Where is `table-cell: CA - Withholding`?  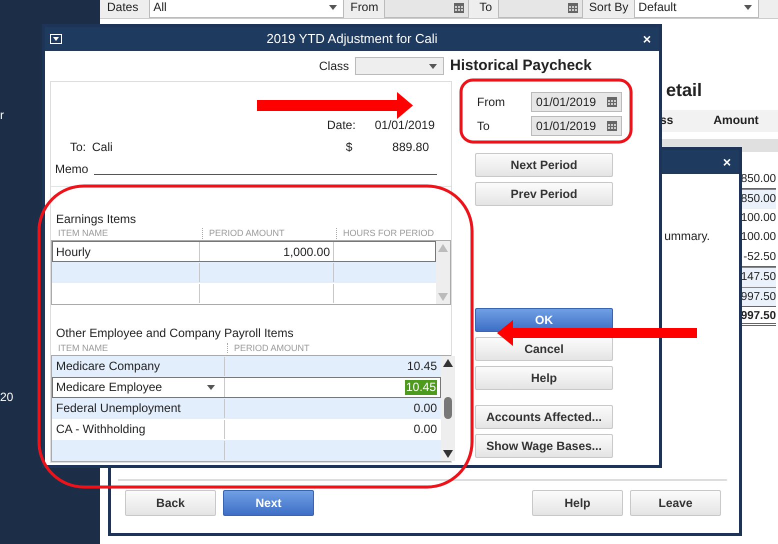
table-cell: CA - Withholding is located at coordinates (101, 429).